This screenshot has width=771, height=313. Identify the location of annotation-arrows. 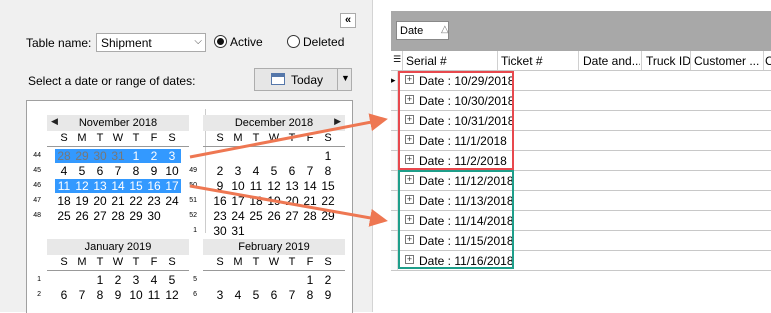
(288, 170).